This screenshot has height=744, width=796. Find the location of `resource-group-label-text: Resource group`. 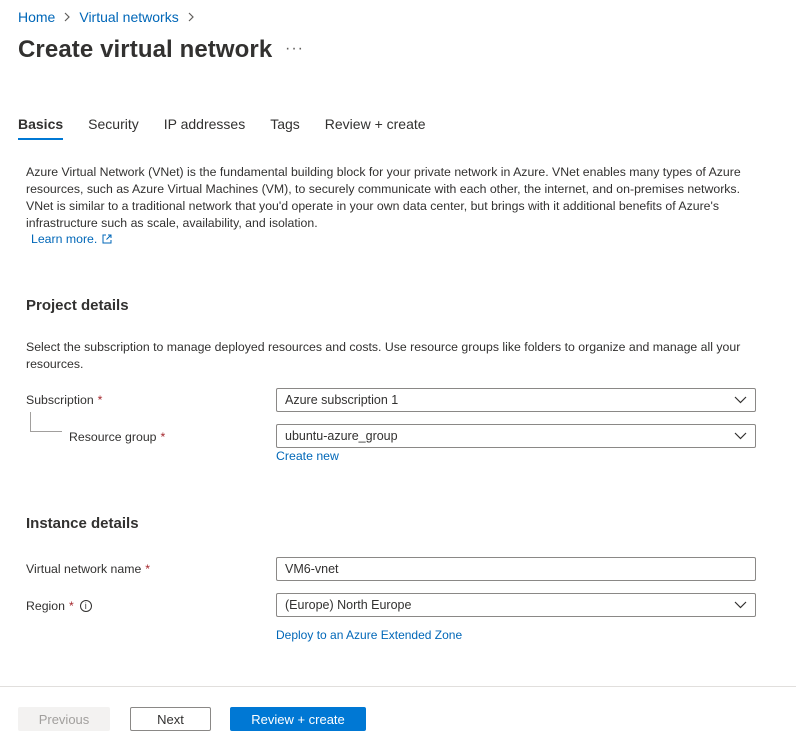

resource-group-label-text: Resource group is located at coordinates (113, 437).